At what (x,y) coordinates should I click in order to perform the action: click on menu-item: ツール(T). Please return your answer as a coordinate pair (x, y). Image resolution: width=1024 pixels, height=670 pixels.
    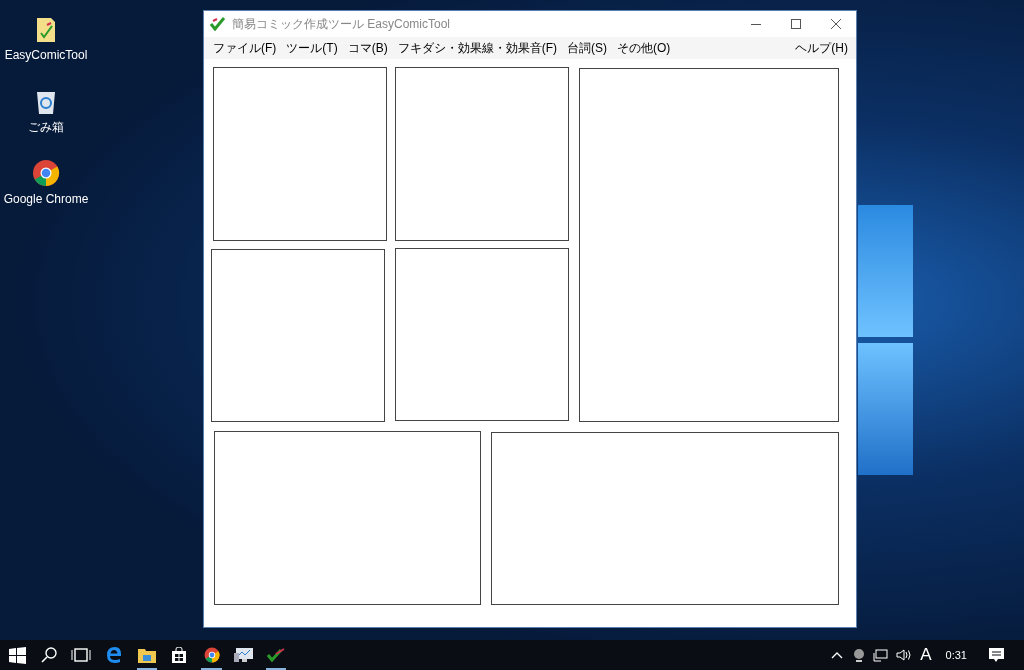
    Looking at the image, I should click on (312, 48).